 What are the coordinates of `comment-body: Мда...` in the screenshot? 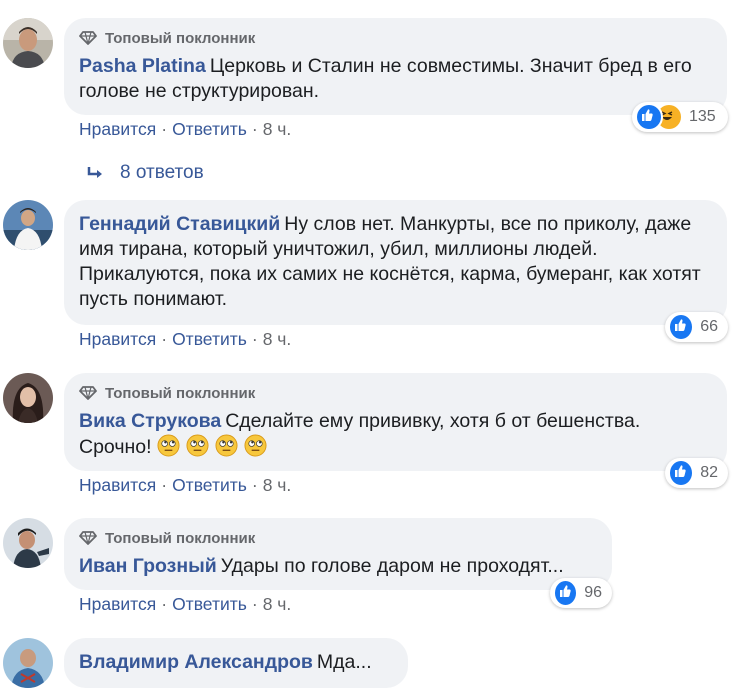 It's located at (344, 662).